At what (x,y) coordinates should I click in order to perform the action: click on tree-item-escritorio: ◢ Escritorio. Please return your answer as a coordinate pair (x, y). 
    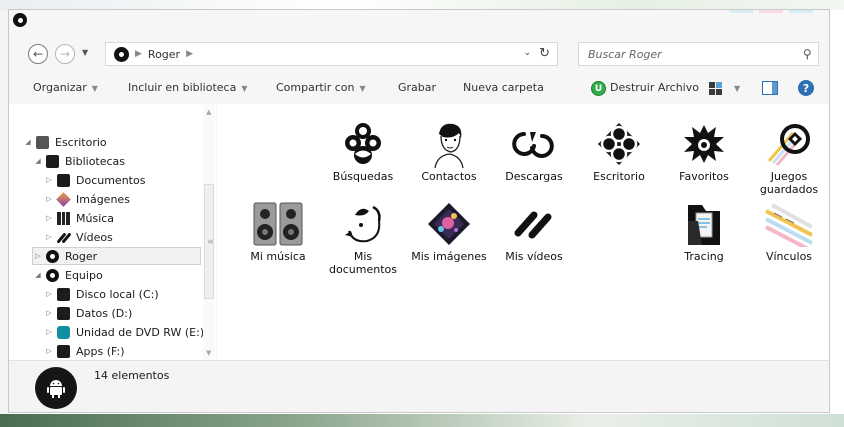
    Looking at the image, I should click on (65, 142).